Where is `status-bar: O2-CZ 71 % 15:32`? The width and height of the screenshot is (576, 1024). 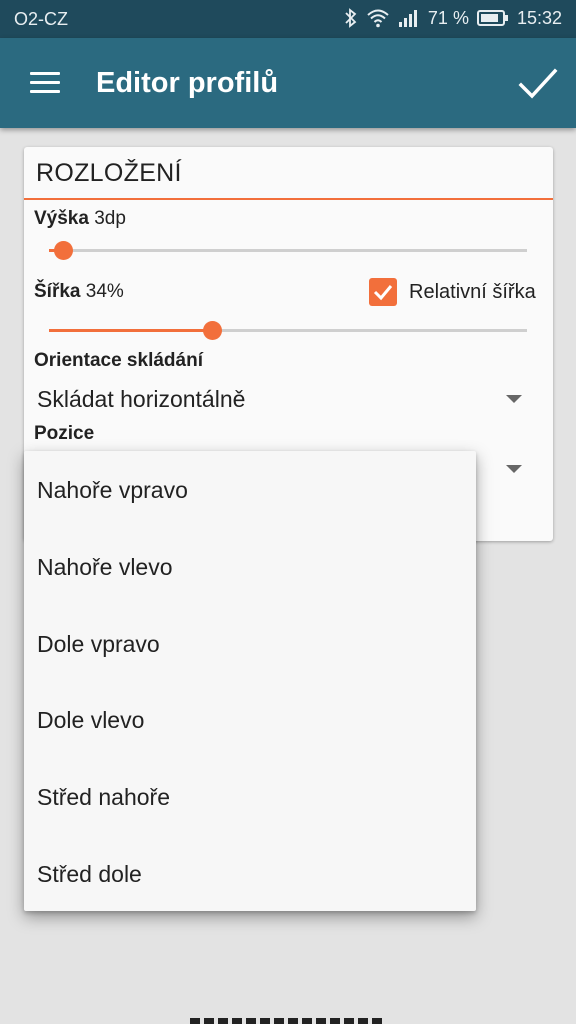
status-bar: O2-CZ 71 % 15:32 is located at coordinates (288, 19).